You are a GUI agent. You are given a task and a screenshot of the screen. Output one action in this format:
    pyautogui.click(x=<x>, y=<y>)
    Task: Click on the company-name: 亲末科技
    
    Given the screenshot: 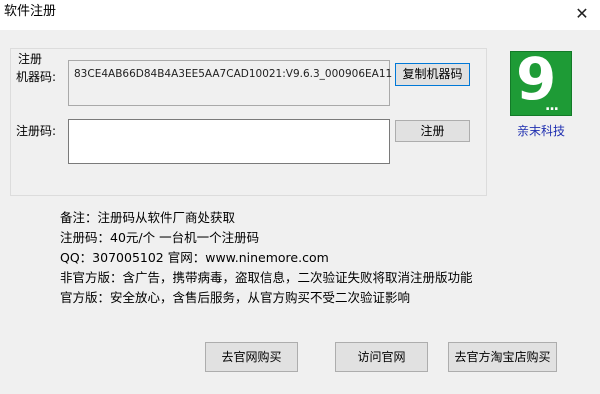 What is the action you would take?
    pyautogui.click(x=540, y=131)
    